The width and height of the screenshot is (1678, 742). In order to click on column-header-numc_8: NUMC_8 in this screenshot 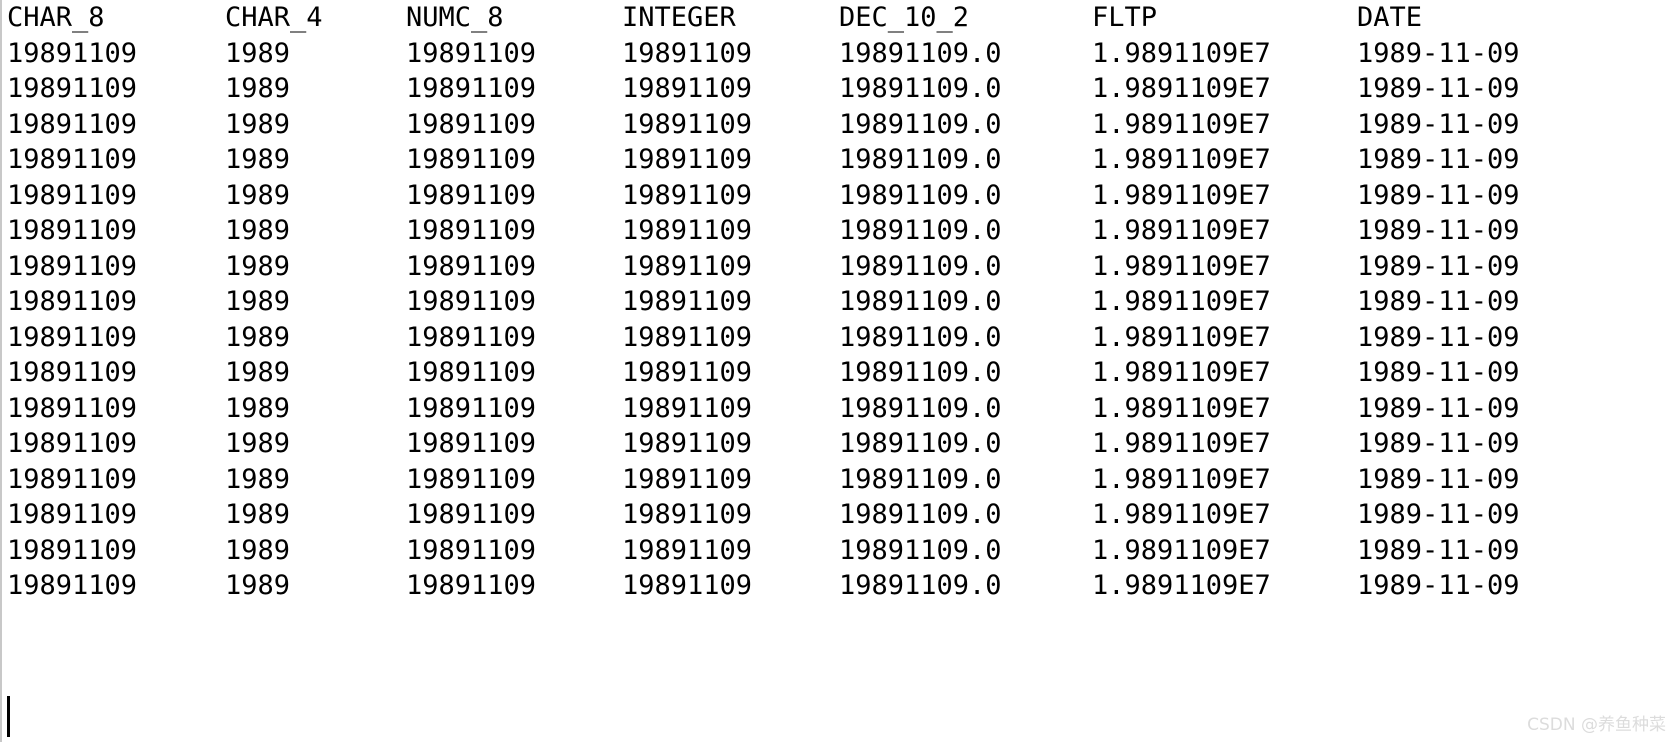, I will do `click(455, 17)`.